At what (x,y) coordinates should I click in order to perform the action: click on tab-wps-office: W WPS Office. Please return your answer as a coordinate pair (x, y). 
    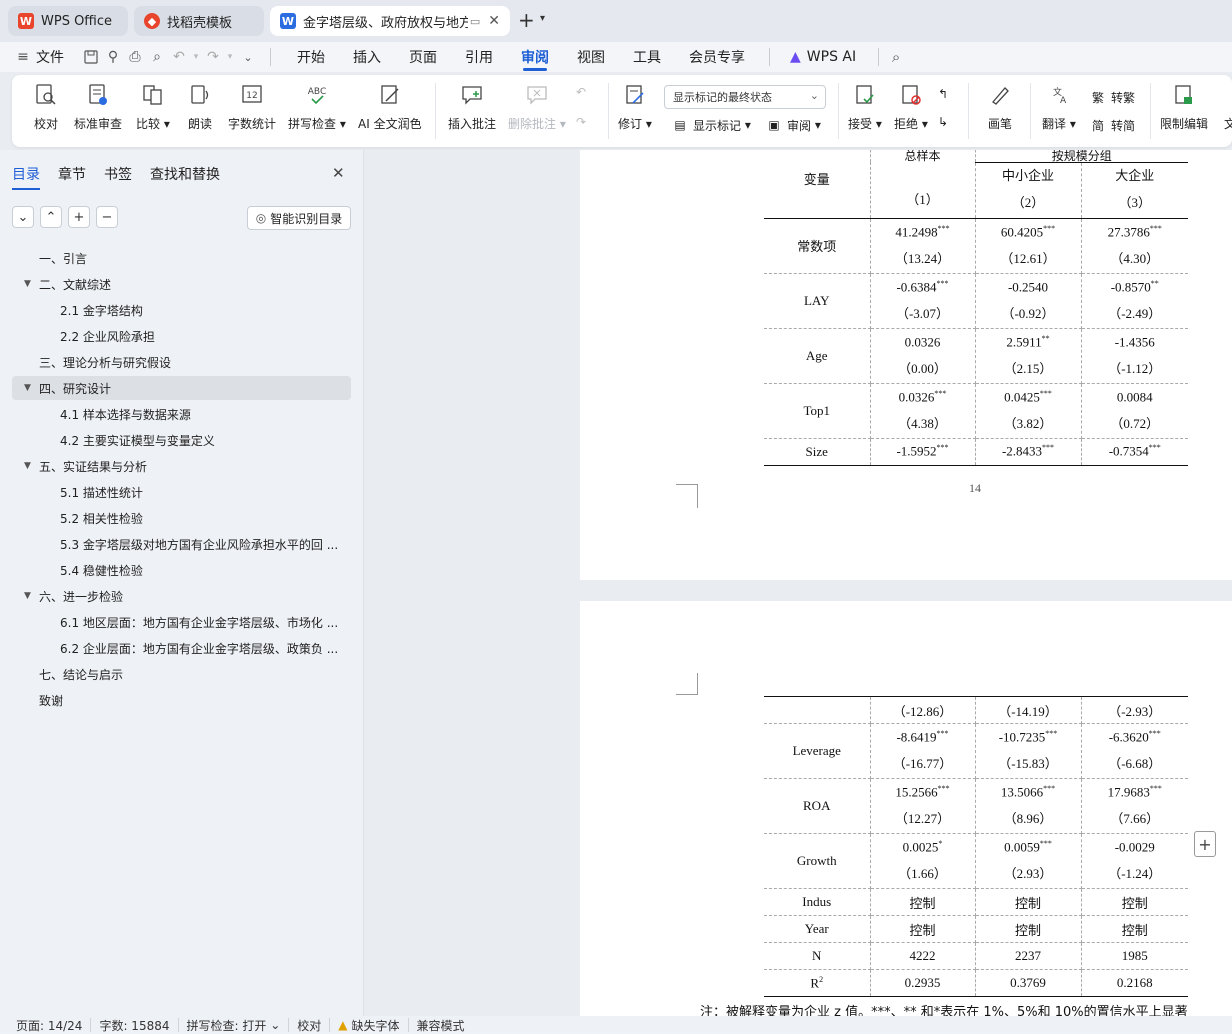
    Looking at the image, I should click on (68, 21).